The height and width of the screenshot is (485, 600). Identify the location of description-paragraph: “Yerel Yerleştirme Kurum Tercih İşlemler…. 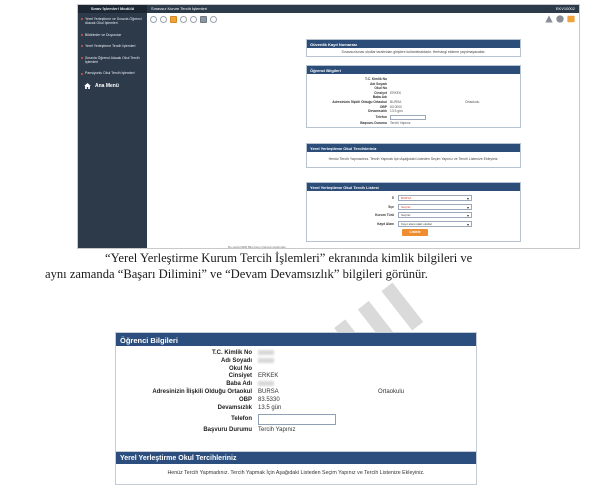
(310, 266).